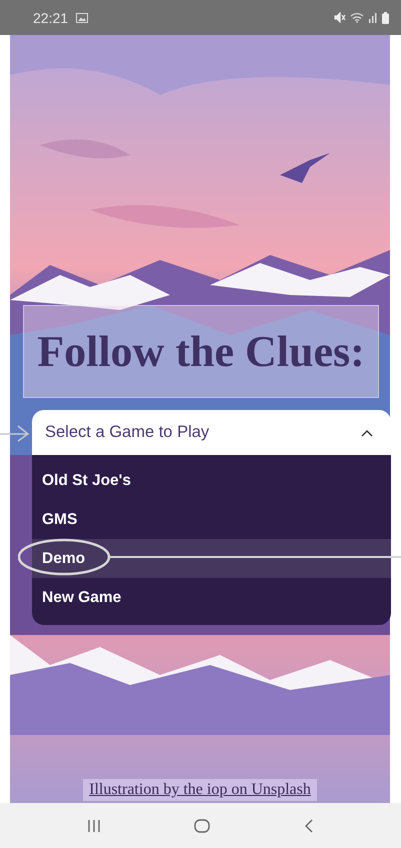  I want to click on credit-link: Illustration by the iop on Unsplash, so click(200, 789).